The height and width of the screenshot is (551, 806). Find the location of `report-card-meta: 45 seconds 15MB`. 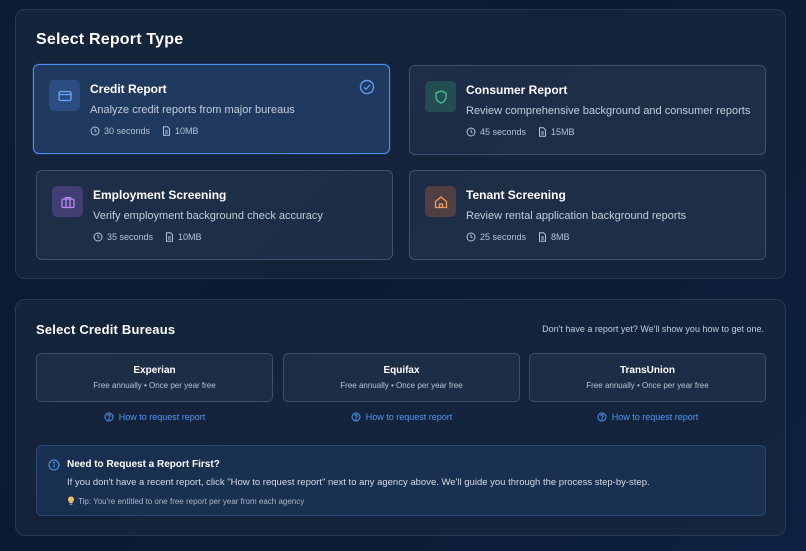

report-card-meta: 45 seconds 15MB is located at coordinates (526, 132).